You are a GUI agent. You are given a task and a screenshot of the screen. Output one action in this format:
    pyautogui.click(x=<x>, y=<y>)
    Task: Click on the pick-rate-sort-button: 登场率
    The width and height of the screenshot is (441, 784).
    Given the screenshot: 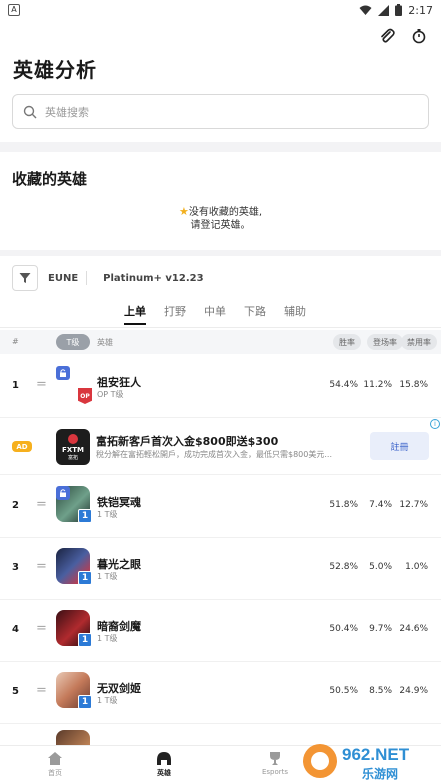 What is the action you would take?
    pyautogui.click(x=385, y=342)
    